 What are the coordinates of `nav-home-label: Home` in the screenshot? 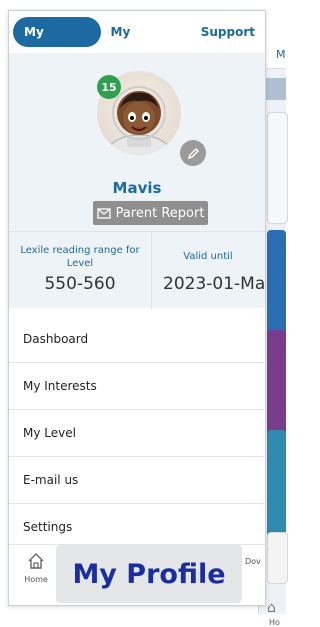 It's located at (36, 579).